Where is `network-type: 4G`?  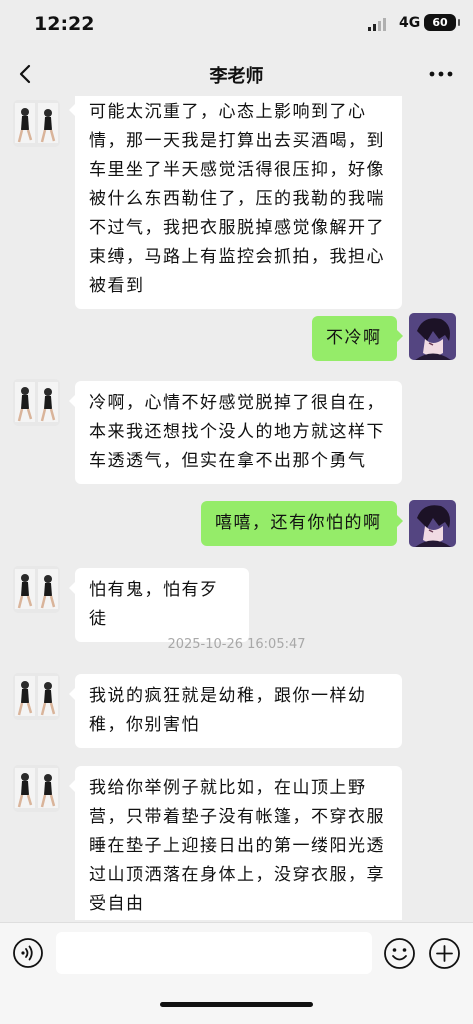
network-type: 4G is located at coordinates (410, 23).